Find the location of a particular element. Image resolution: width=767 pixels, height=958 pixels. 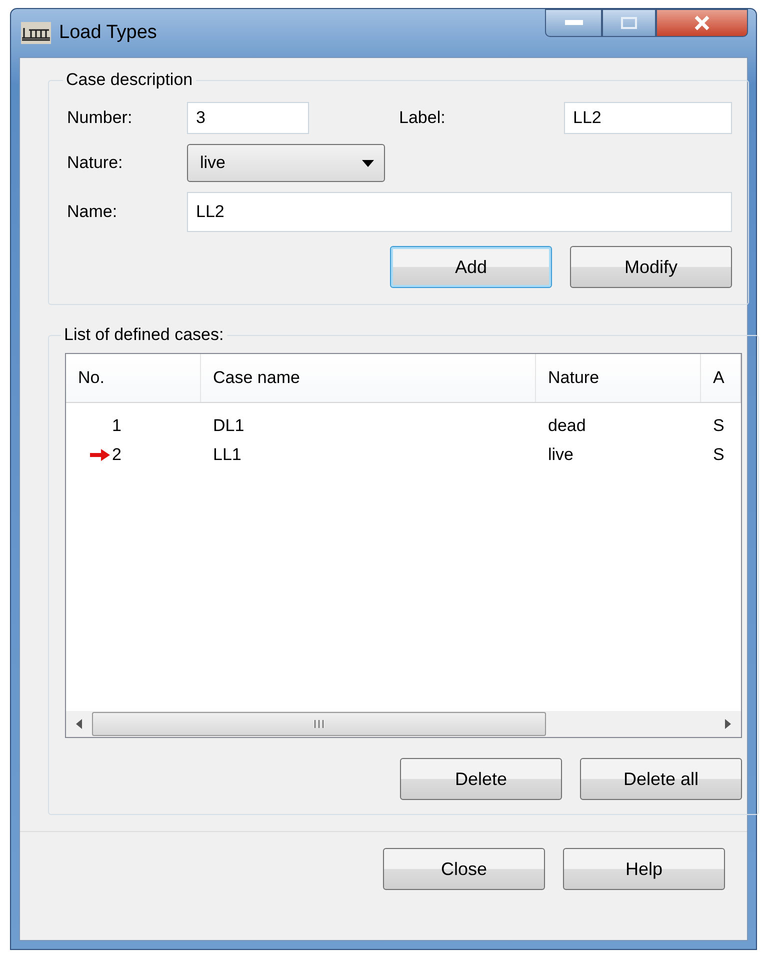

group-title: List of defined cases: is located at coordinates (144, 335).